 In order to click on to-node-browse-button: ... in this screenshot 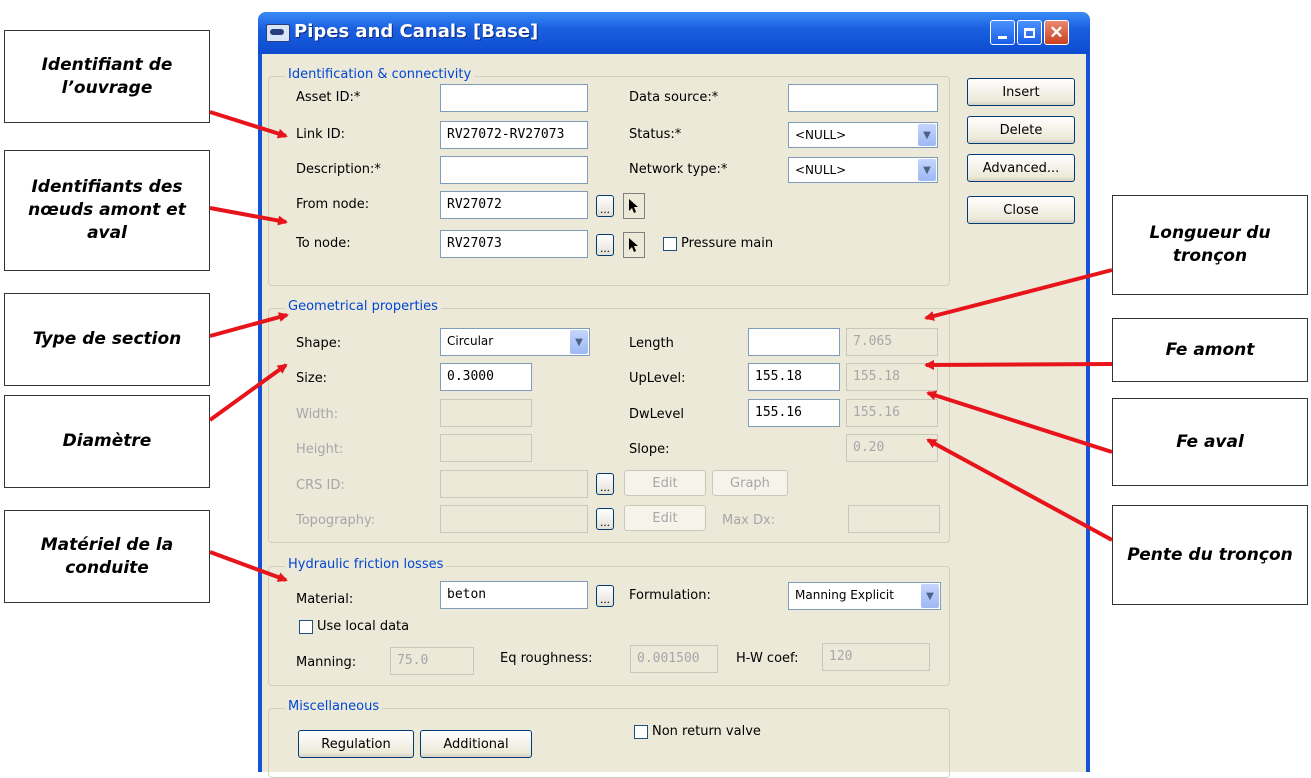, I will do `click(605, 245)`.